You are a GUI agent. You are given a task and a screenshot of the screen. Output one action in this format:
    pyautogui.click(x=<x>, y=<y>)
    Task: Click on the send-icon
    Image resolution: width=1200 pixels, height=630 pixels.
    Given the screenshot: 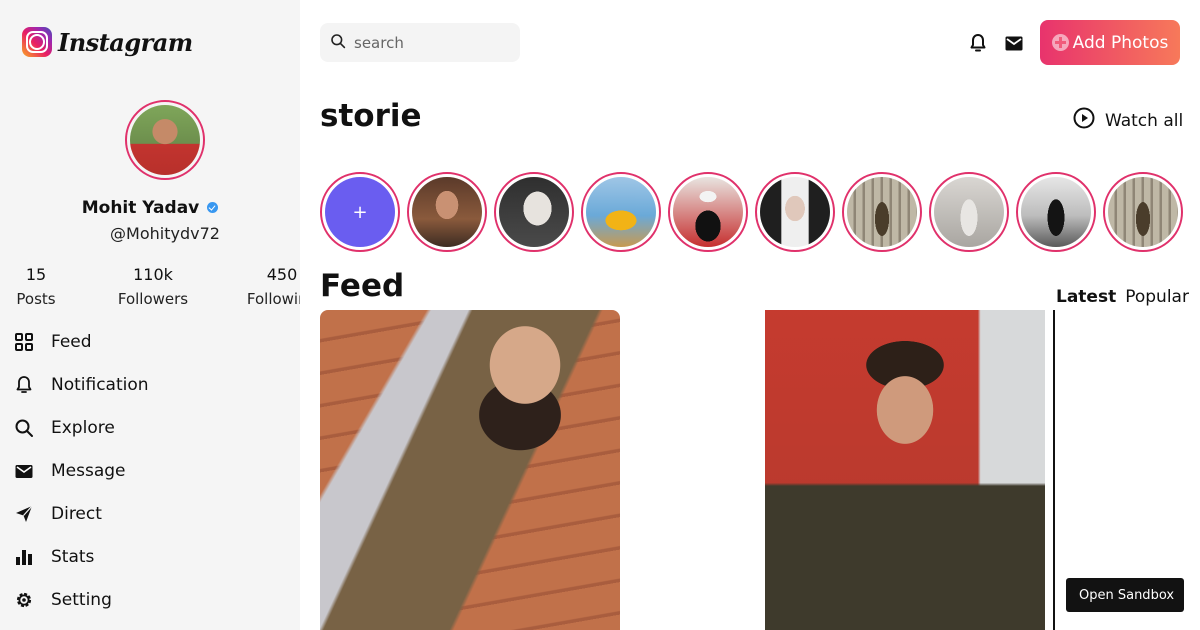 What is the action you would take?
    pyautogui.click(x=24, y=514)
    